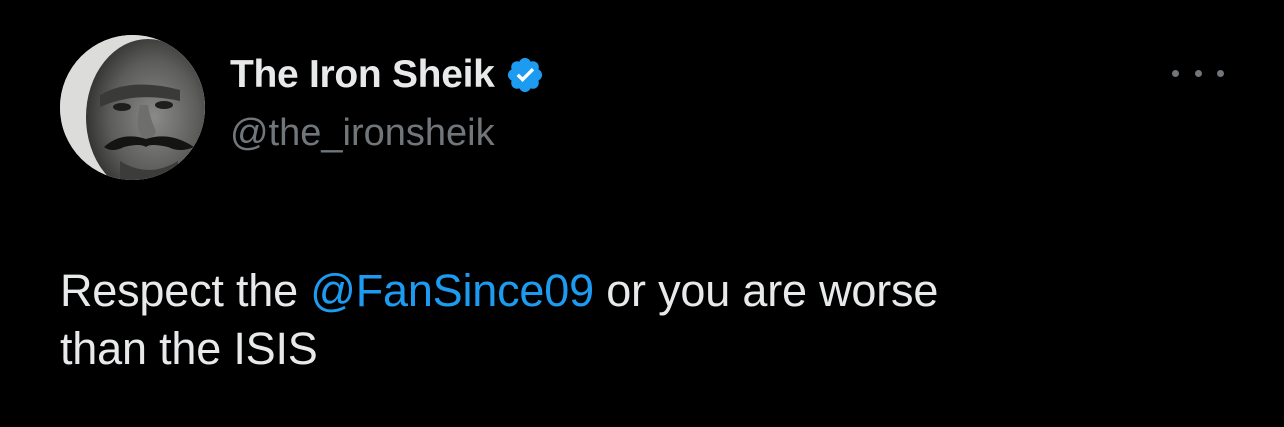 This screenshot has height=427, width=1284. I want to click on author-display-name: The Iron Sheik, so click(362, 75).